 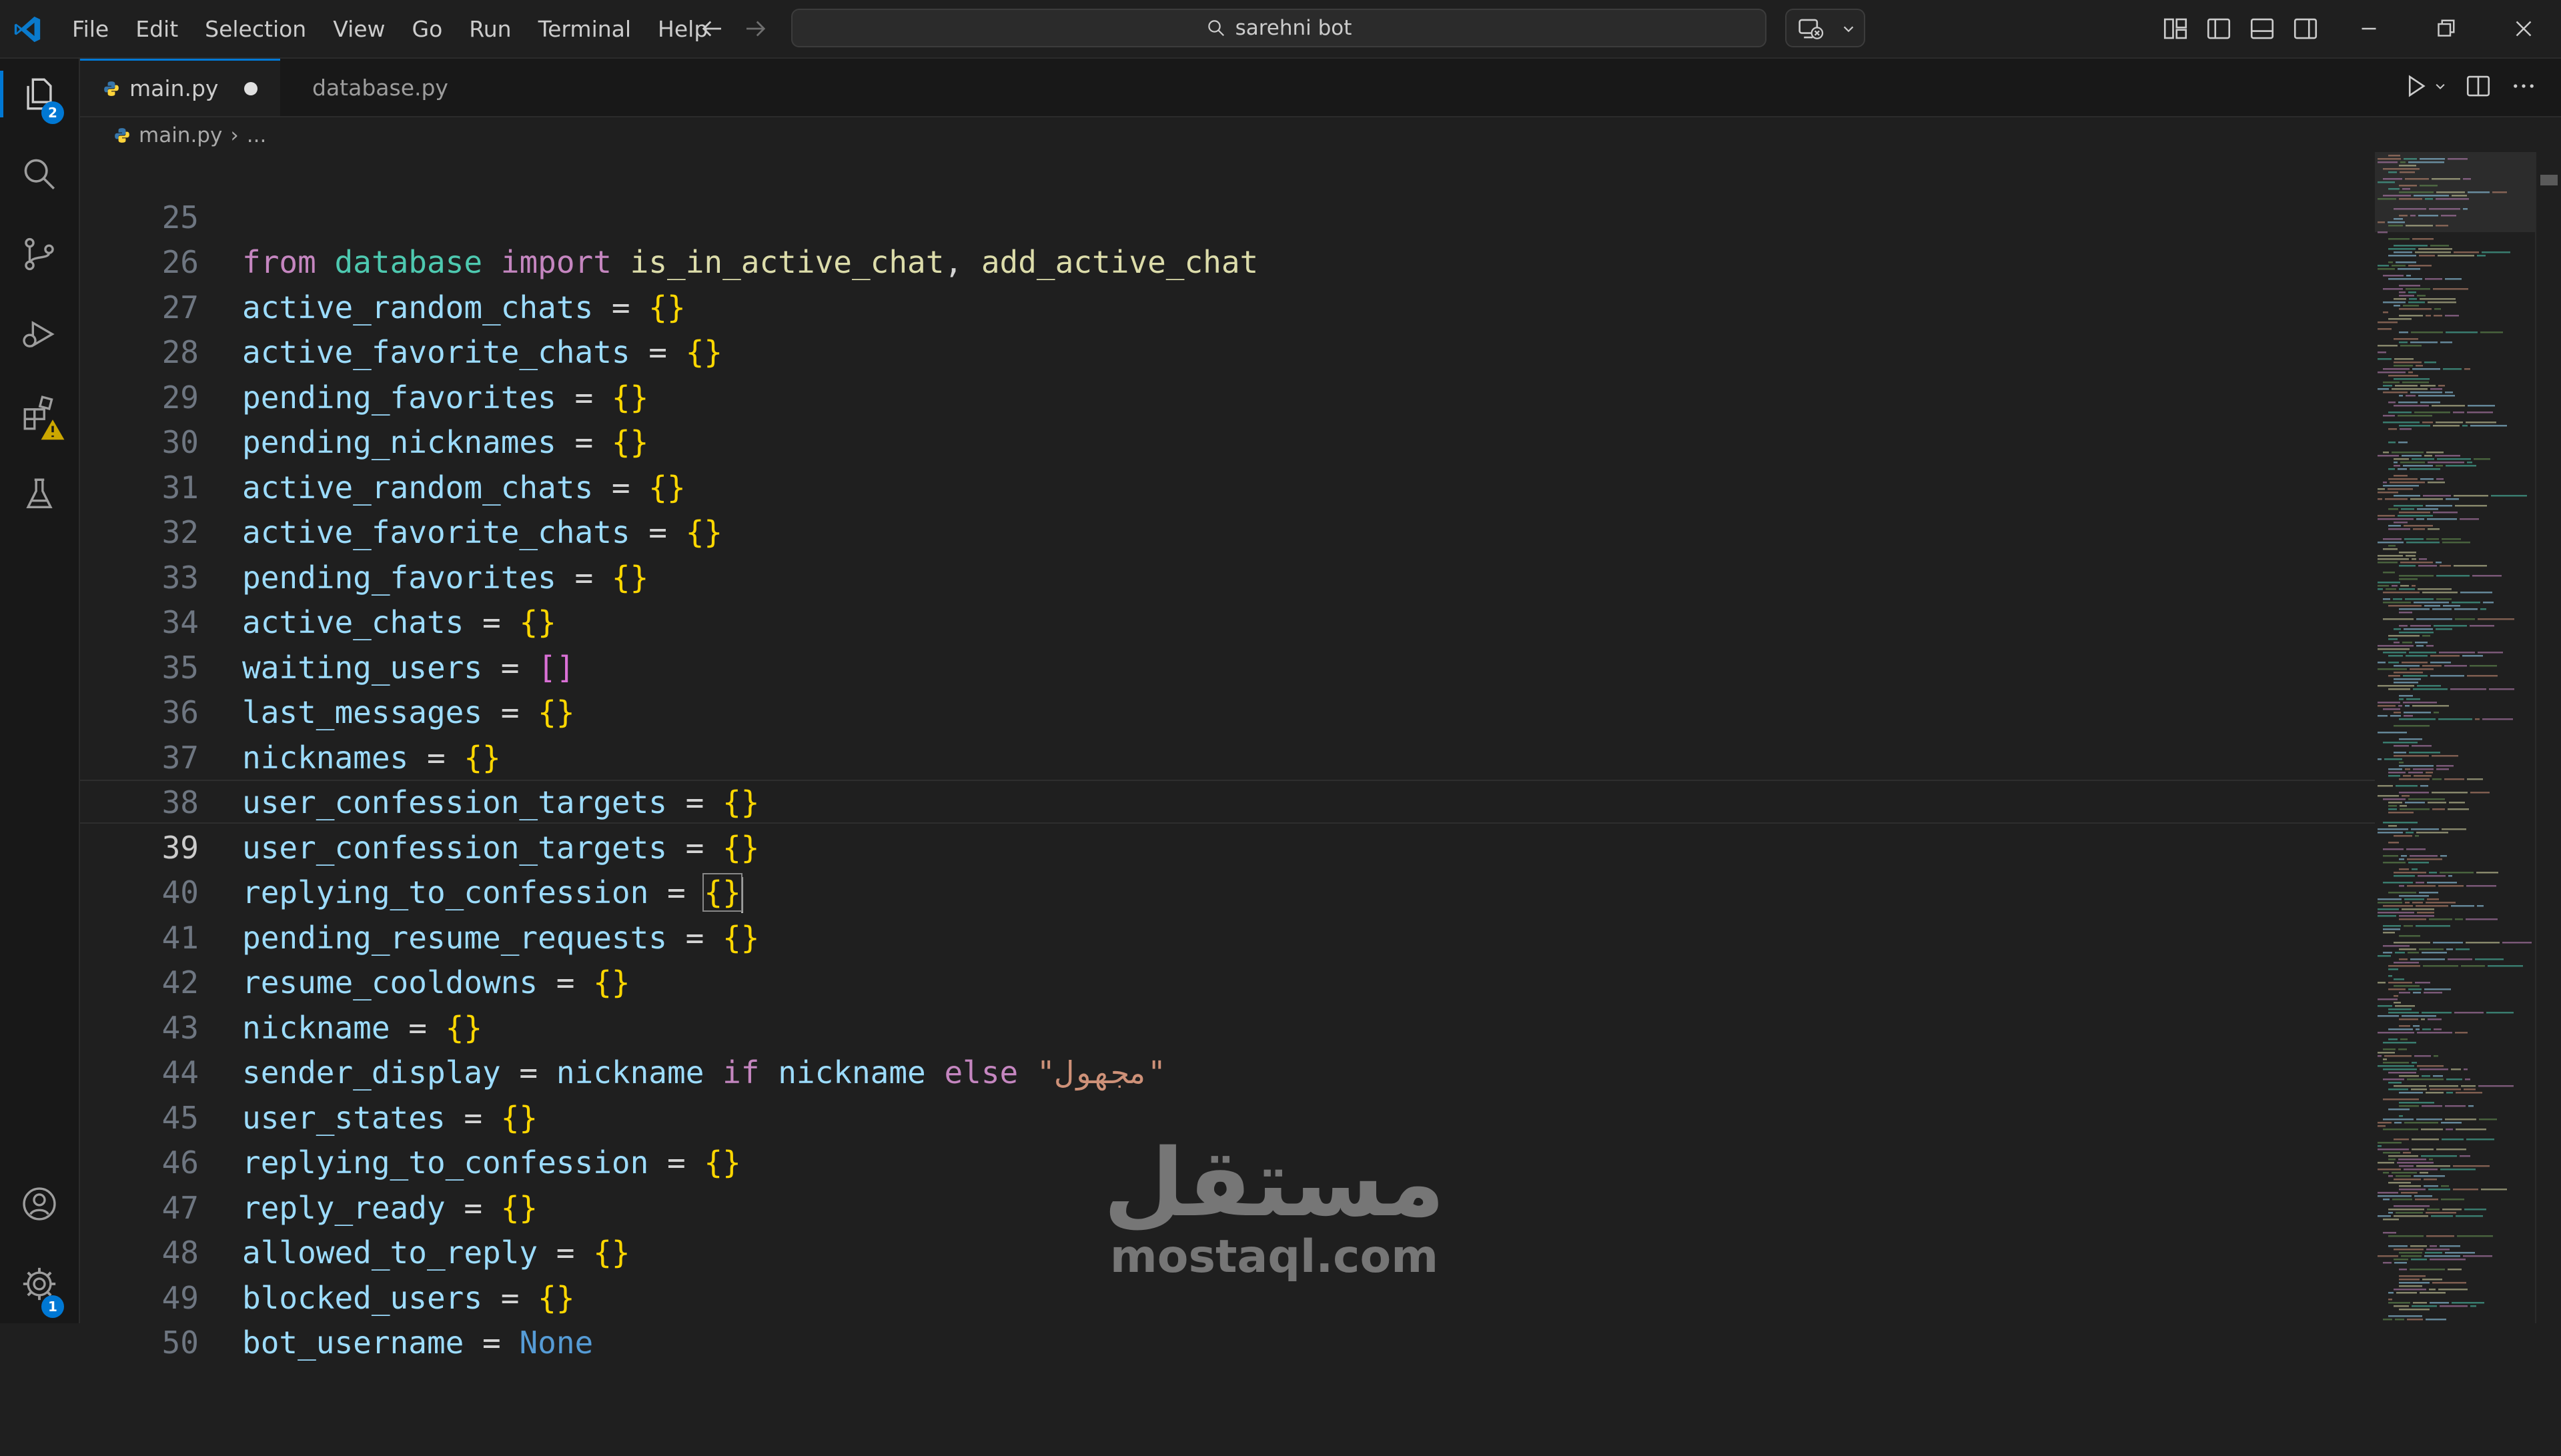 I want to click on code-line: 45 replying_to_confession = {}, so click(x=1227, y=1115).